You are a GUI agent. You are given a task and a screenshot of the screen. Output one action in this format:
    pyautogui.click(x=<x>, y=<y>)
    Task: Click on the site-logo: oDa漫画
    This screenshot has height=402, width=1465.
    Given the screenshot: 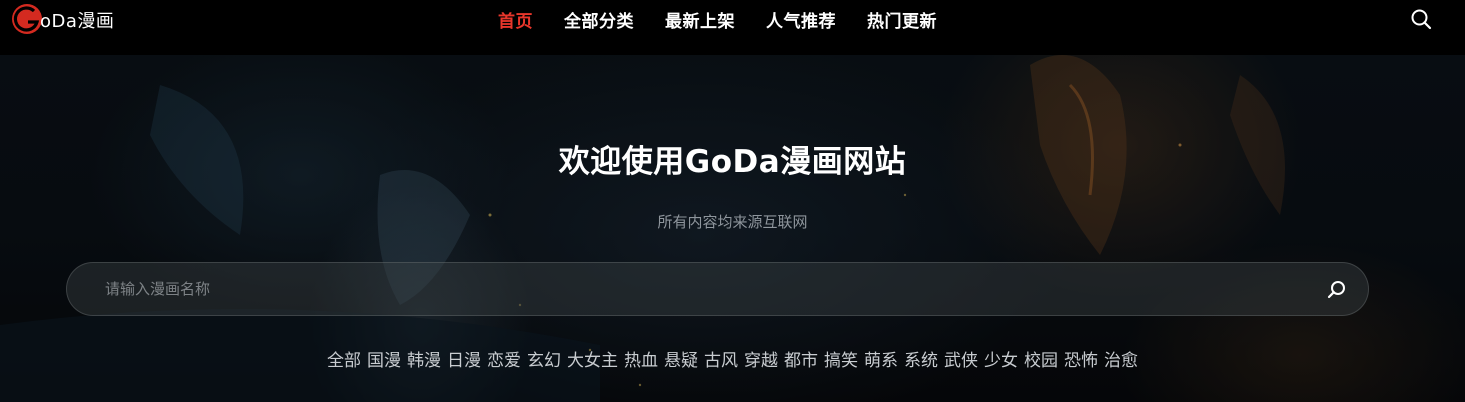 What is the action you would take?
    pyautogui.click(x=62, y=19)
    